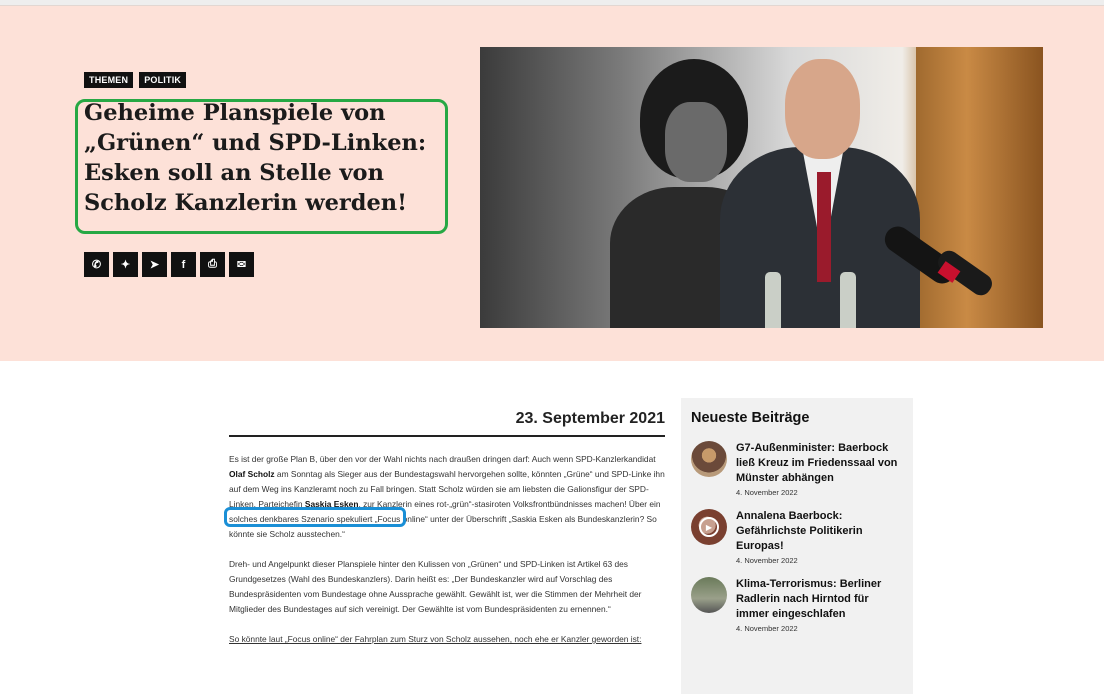 This screenshot has width=1104, height=694. What do you see at coordinates (163, 80) in the screenshot?
I see `tag-politik: POLITIK` at bounding box center [163, 80].